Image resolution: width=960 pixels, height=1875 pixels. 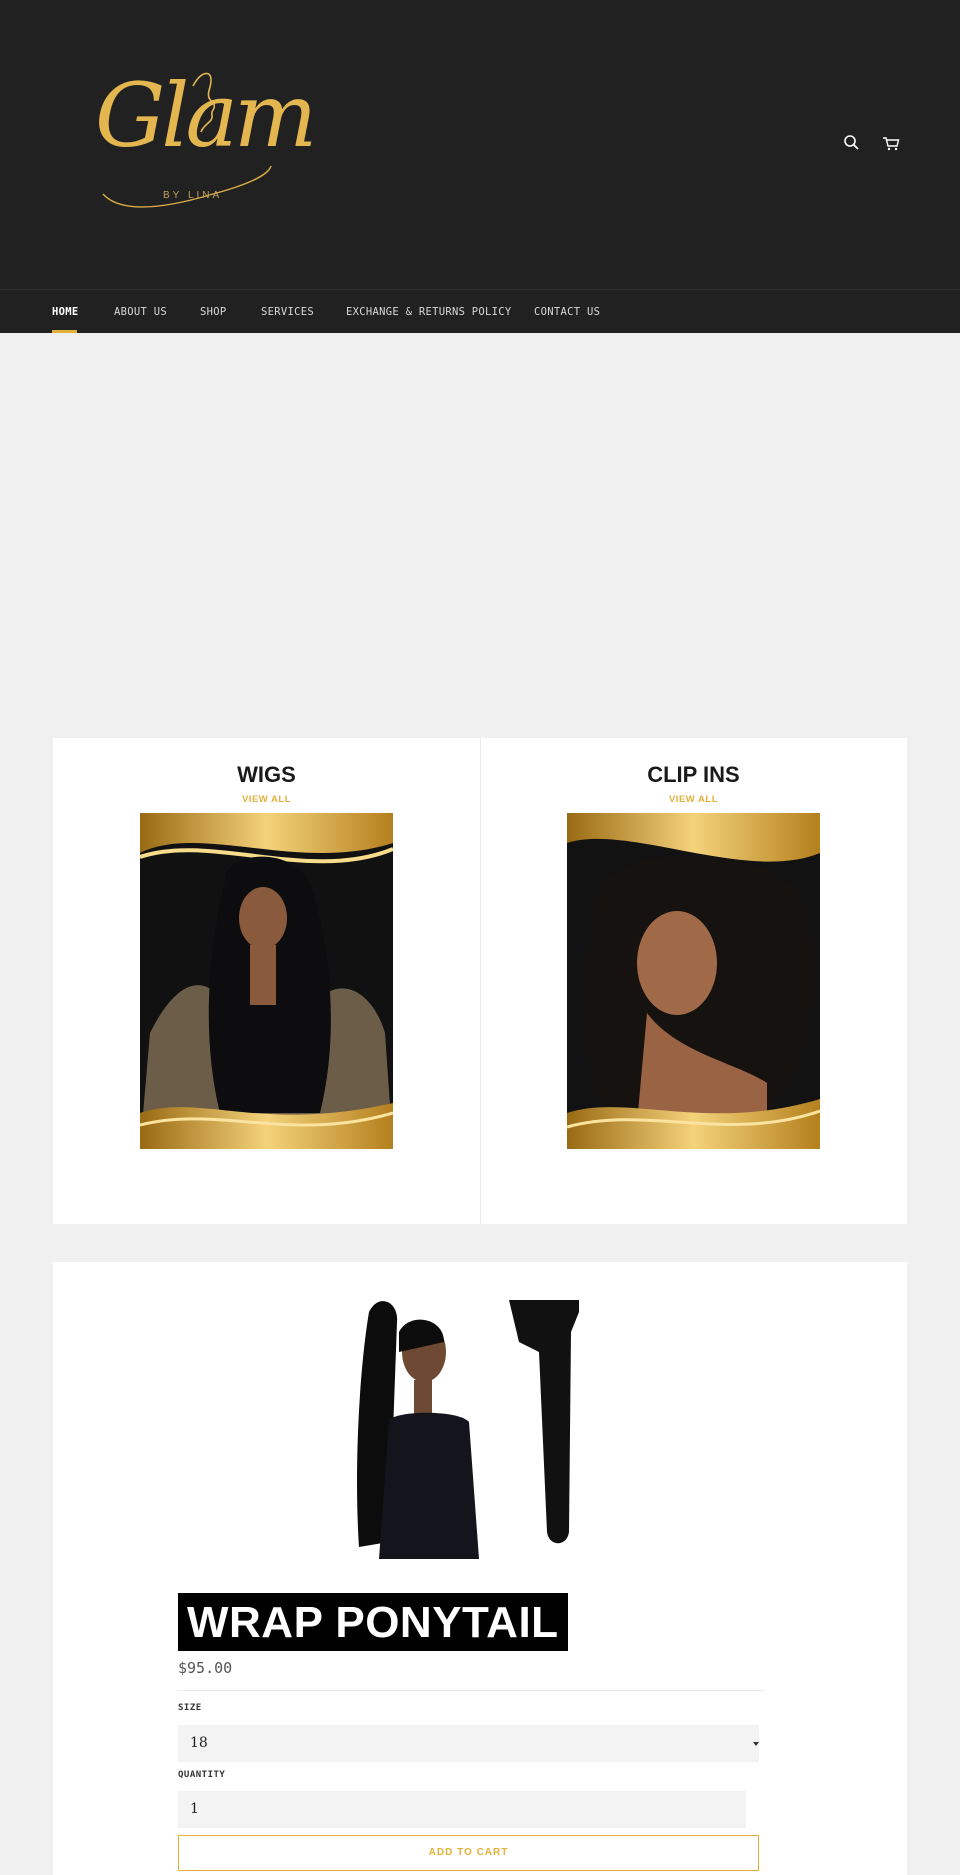 I want to click on nav-item-contact-us: CONTACT US, so click(x=567, y=312).